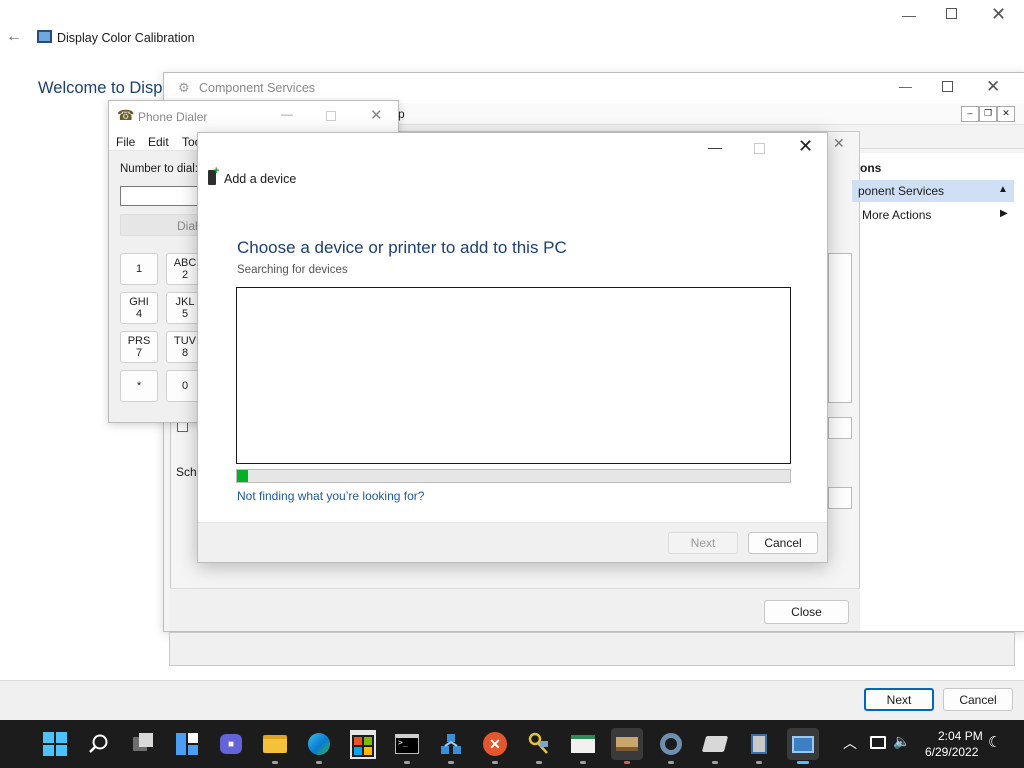  Describe the element at coordinates (158, 142) in the screenshot. I see `menu-edit: Edit` at that location.